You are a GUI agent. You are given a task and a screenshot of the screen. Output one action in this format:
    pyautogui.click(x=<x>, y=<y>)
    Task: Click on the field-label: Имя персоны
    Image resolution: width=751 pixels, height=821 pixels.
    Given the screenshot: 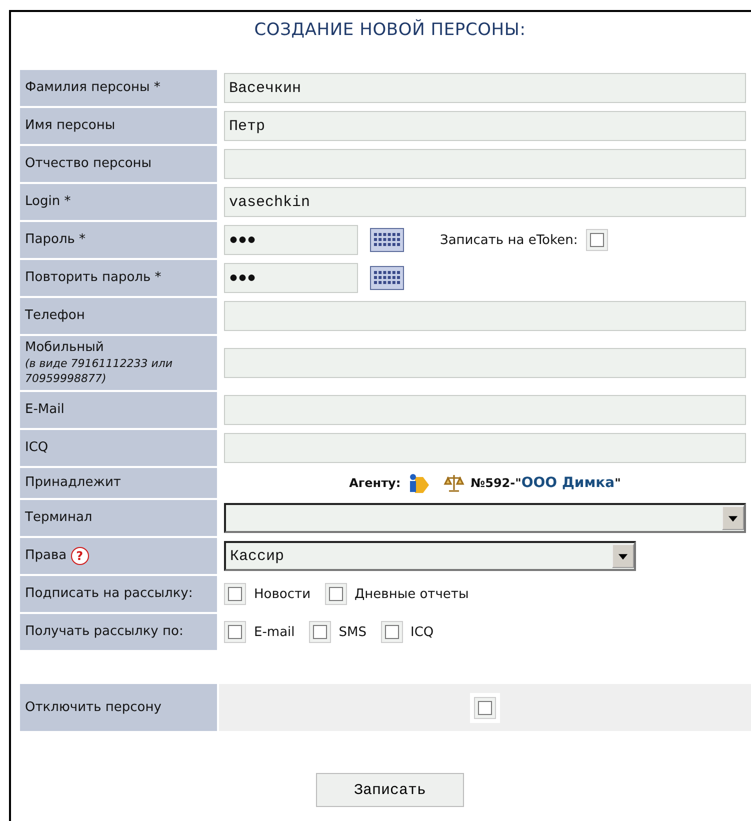 What is the action you would take?
    pyautogui.click(x=70, y=126)
    